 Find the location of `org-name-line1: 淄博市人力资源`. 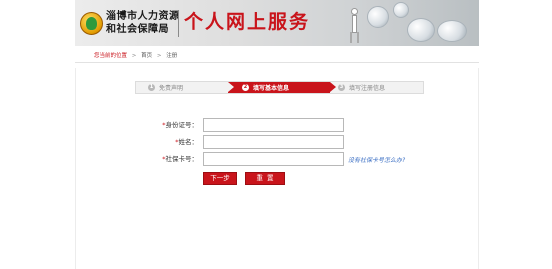

org-name-line1: 淄博市人力资源 is located at coordinates (143, 16).